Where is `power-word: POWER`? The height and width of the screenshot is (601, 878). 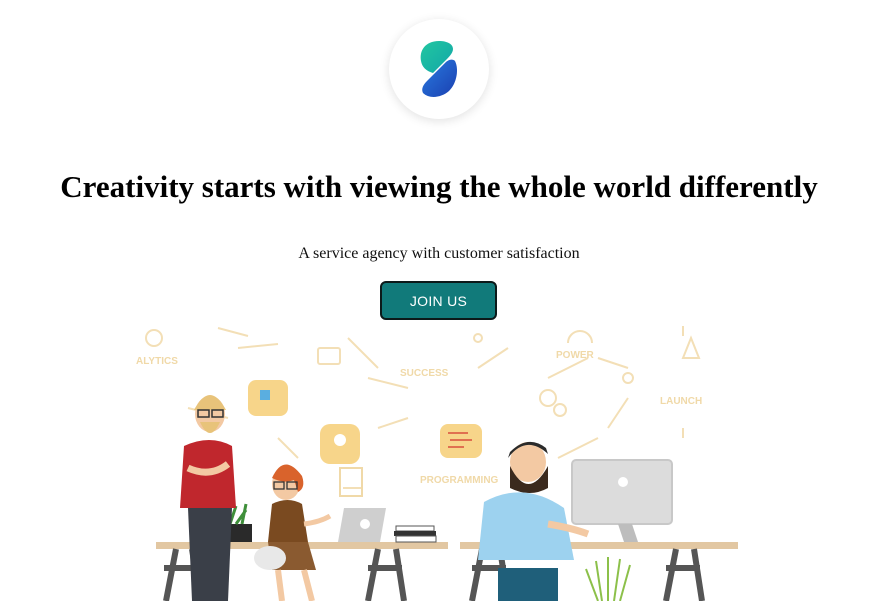
power-word: POWER is located at coordinates (575, 355).